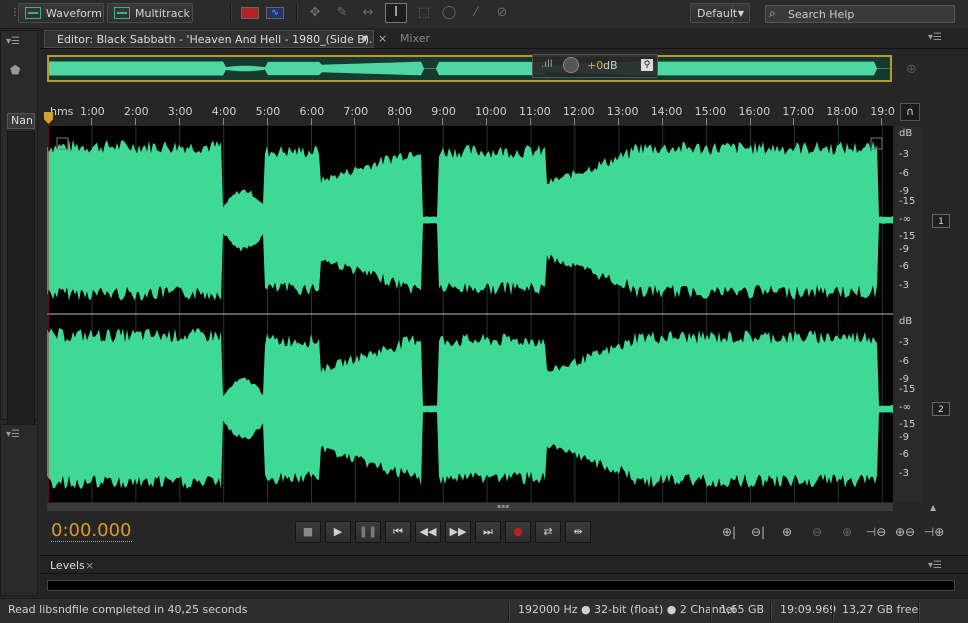 The width and height of the screenshot is (968, 623). I want to click on zoom-out-full-icon: ⊣⊕, so click(934, 532).